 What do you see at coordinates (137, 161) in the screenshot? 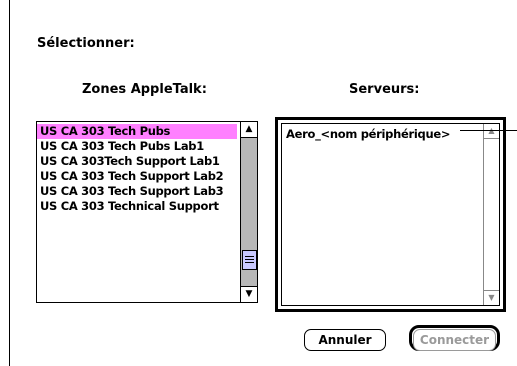
I see `zone-item: US CA 303Tech Support Lab1` at bounding box center [137, 161].